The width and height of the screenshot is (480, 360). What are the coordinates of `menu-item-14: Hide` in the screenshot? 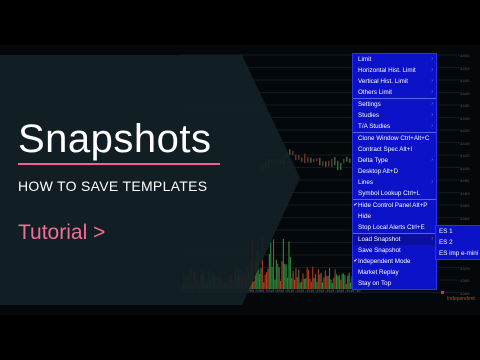 It's located at (394, 216).